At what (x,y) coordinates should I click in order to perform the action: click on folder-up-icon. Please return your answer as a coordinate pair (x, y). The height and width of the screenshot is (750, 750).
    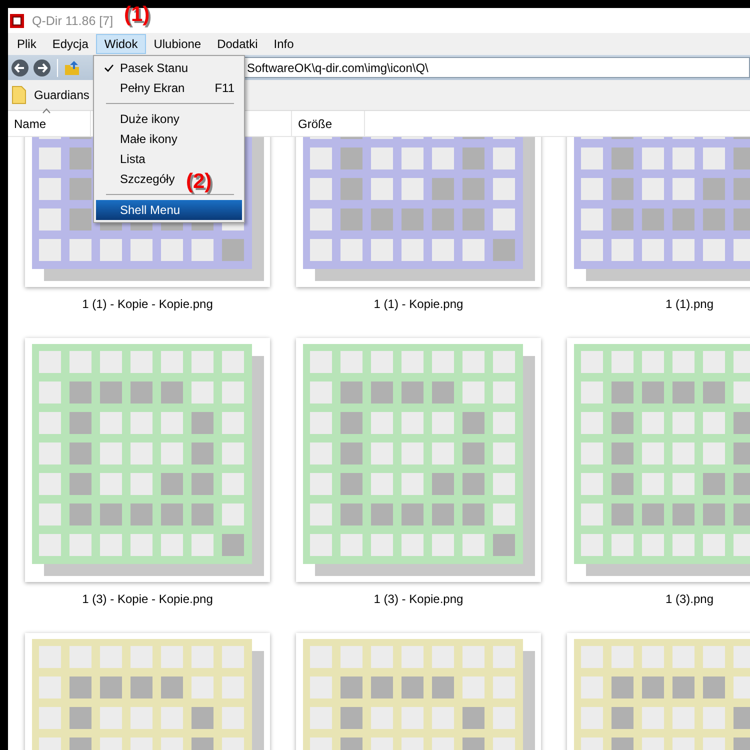
    Looking at the image, I should click on (72, 68).